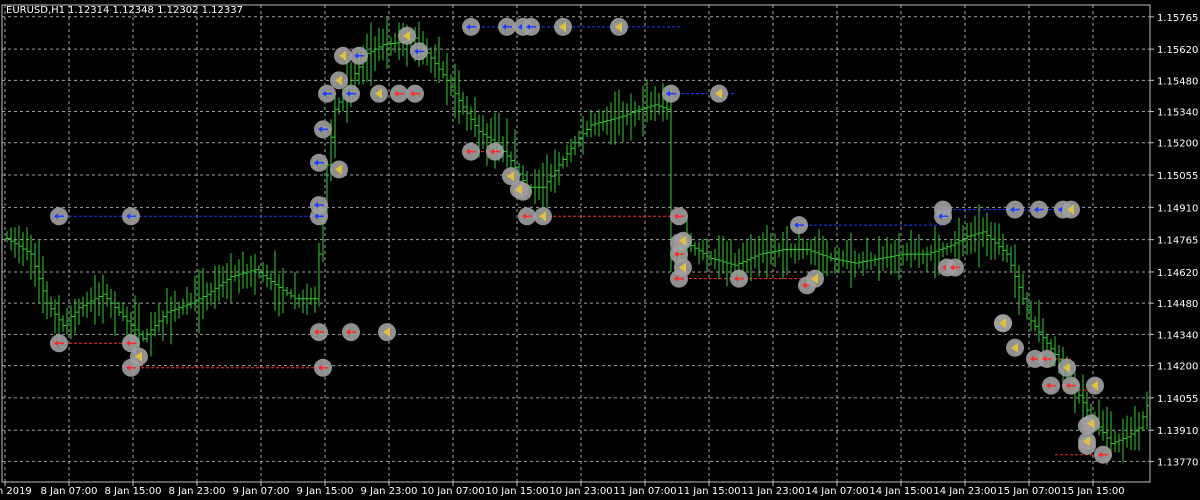  I want to click on y-tick-label: 1.15620, so click(1177, 50).